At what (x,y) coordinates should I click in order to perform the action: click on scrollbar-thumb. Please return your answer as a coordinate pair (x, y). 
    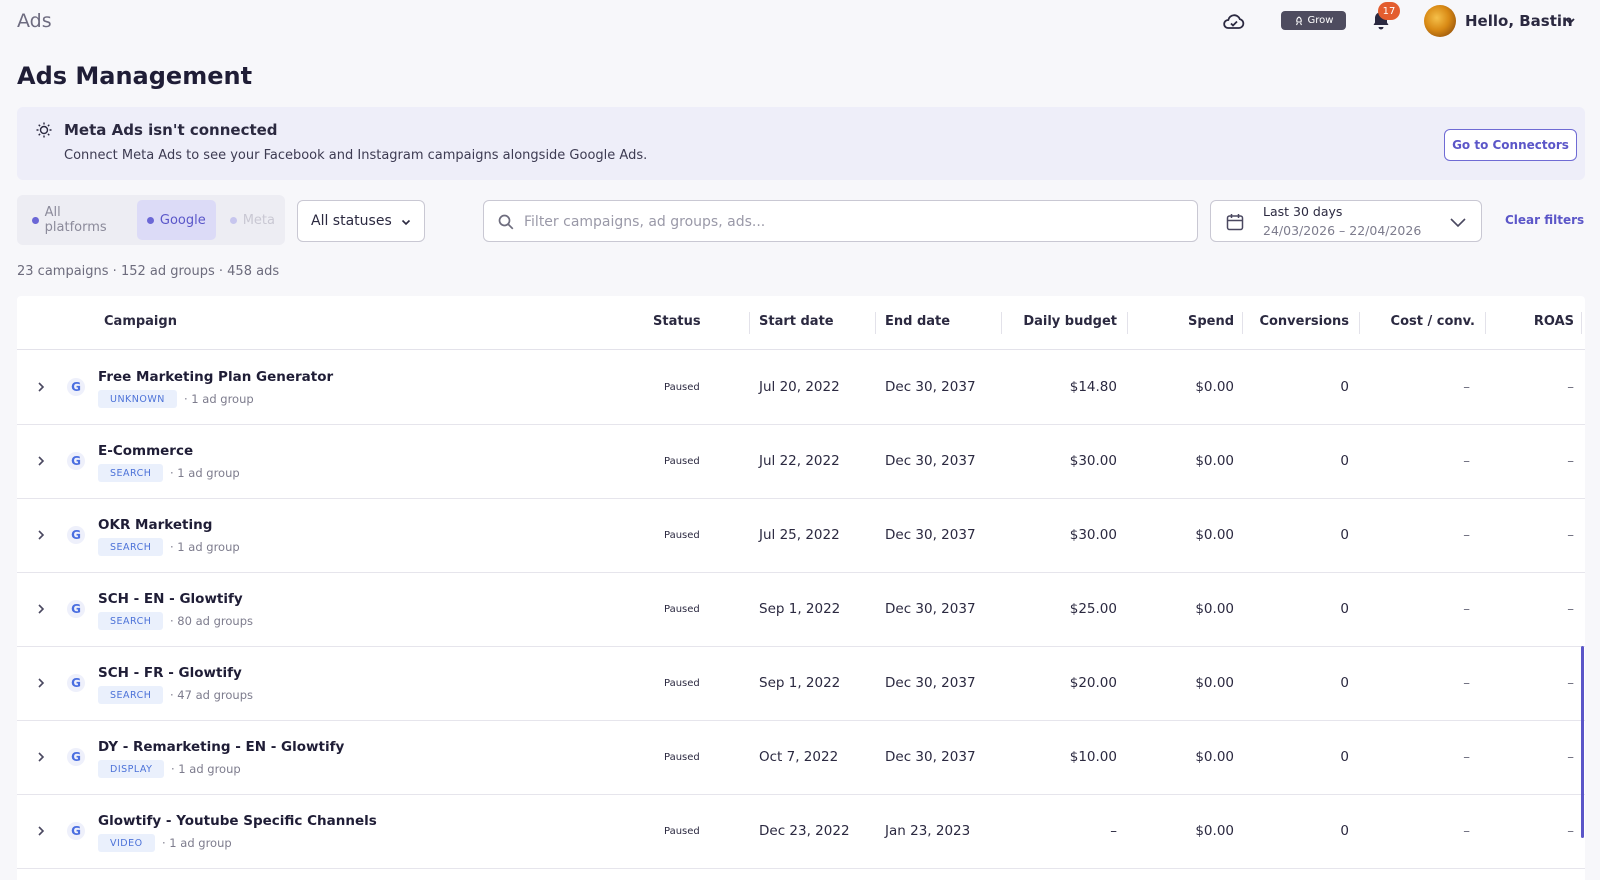
    Looking at the image, I should click on (1582, 742).